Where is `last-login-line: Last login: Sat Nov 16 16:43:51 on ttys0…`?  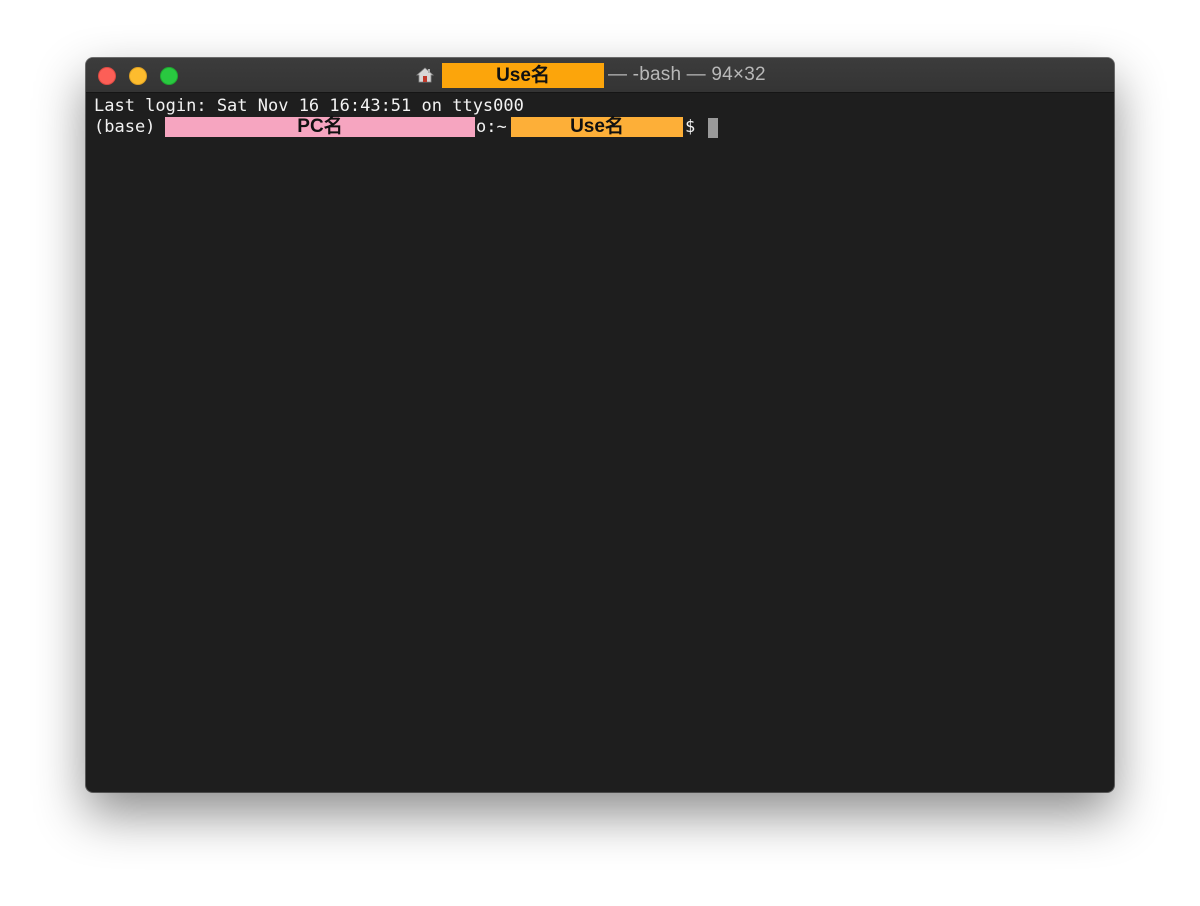
last-login-line: Last login: Sat Nov 16 16:43:51 on ttys0… is located at coordinates (309, 106).